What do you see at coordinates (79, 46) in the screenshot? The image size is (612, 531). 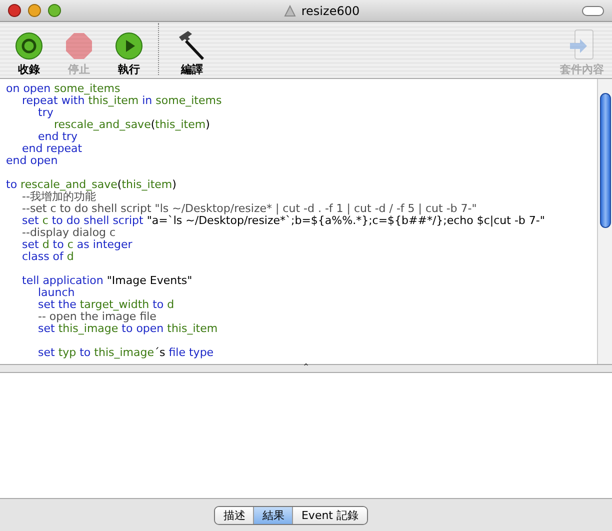 I see `stop-icon` at bounding box center [79, 46].